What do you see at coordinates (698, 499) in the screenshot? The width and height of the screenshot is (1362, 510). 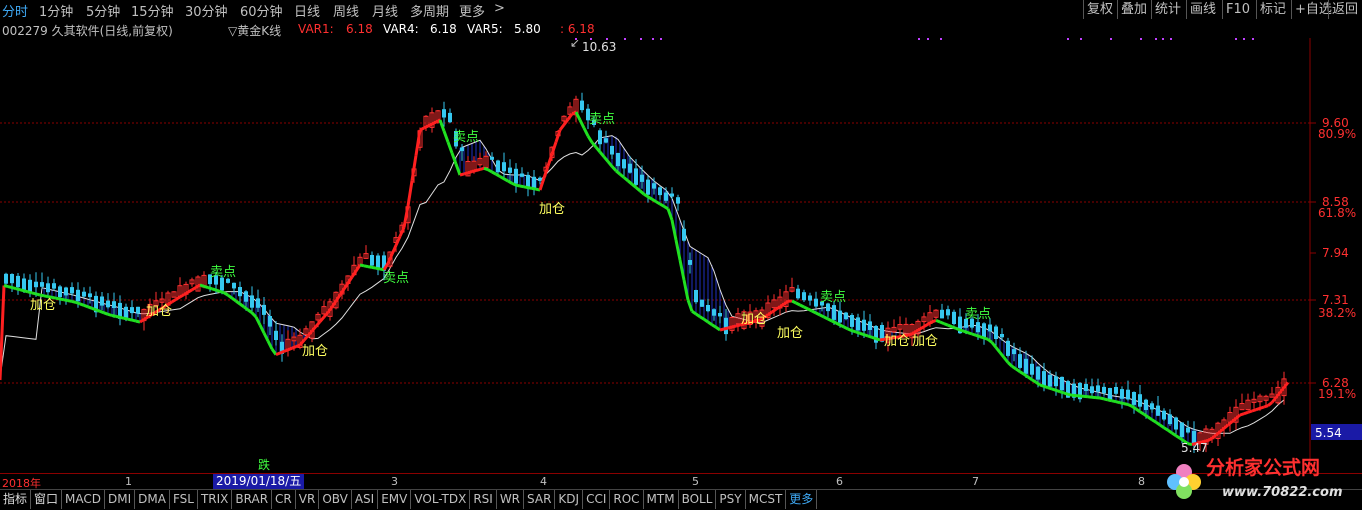 I see `tab-boll: BOLL` at bounding box center [698, 499].